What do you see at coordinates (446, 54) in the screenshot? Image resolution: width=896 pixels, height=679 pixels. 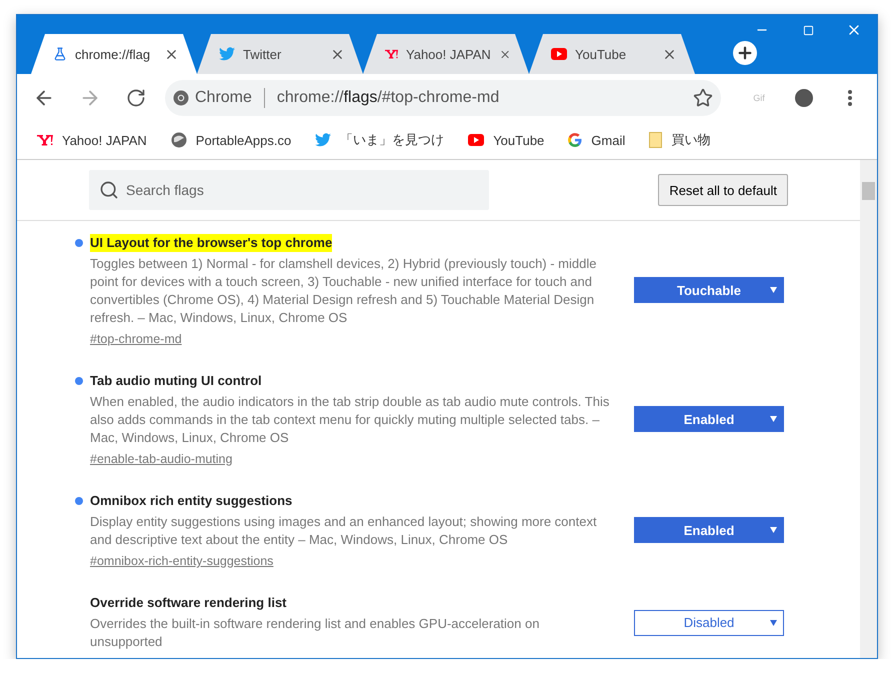 I see `browser-tab: Yahoo! JAPAN` at bounding box center [446, 54].